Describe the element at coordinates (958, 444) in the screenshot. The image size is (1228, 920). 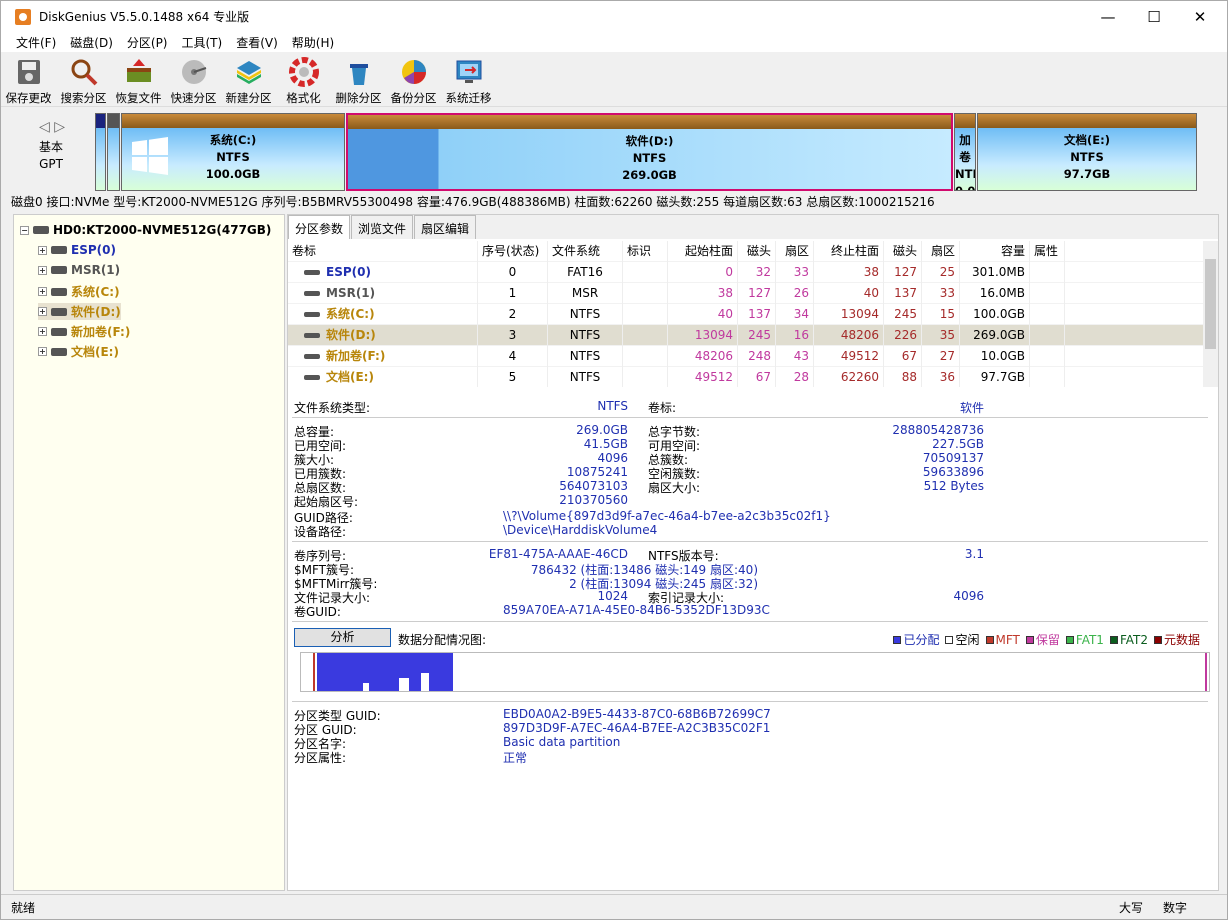
I see `detail-value: 227.5GB` at that location.